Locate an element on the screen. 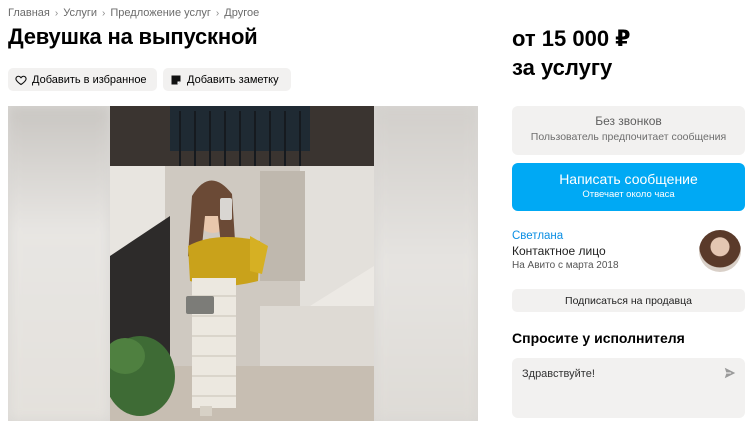  add-note-label: Добавить заметку is located at coordinates (233, 79).